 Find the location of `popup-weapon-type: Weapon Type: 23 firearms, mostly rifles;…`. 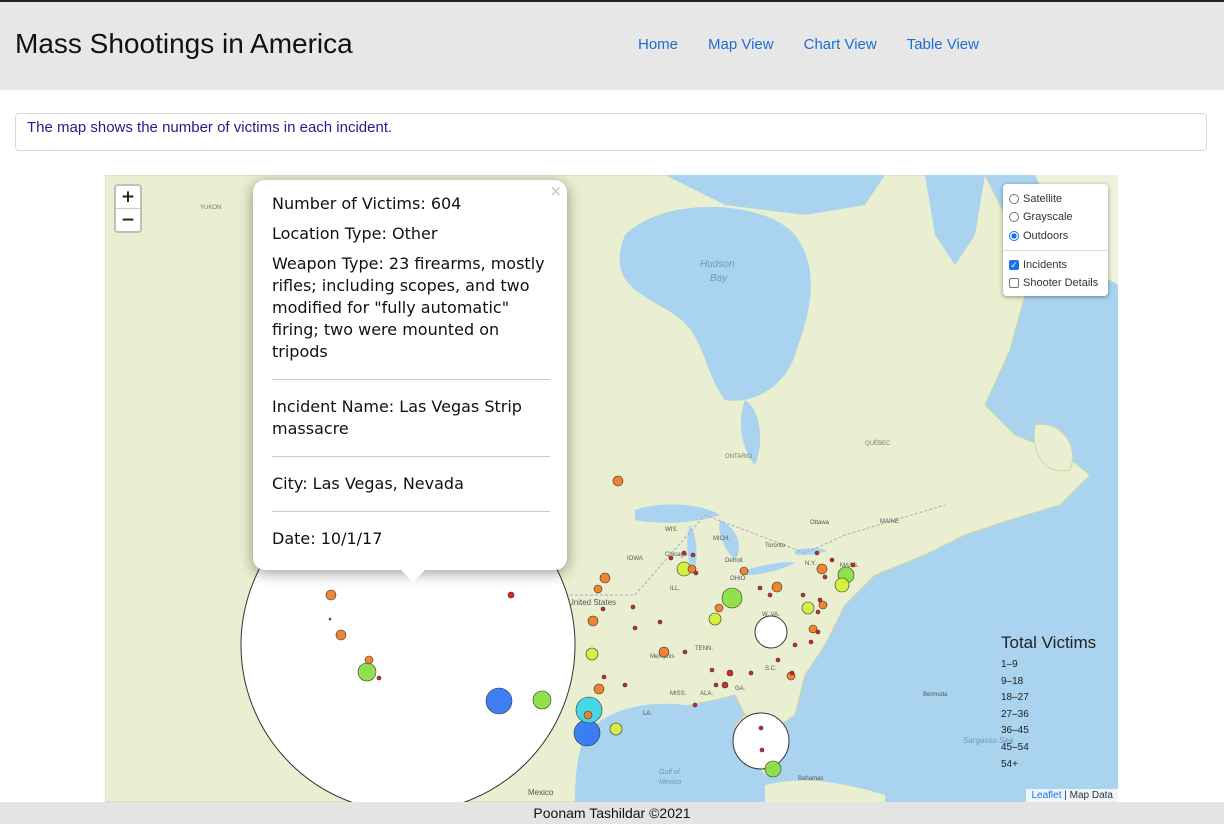

popup-weapon-type: Weapon Type: 23 firearms, mostly rifles;… is located at coordinates (408, 307).